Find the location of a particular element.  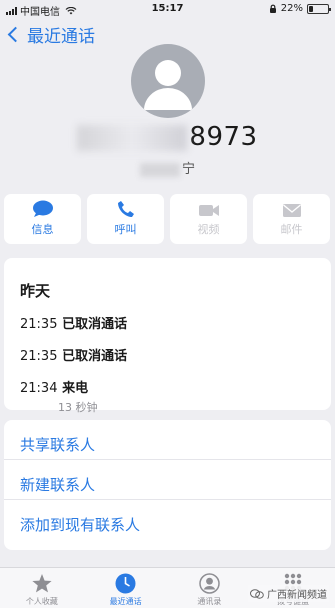

person-icon is located at coordinates (168, 85).